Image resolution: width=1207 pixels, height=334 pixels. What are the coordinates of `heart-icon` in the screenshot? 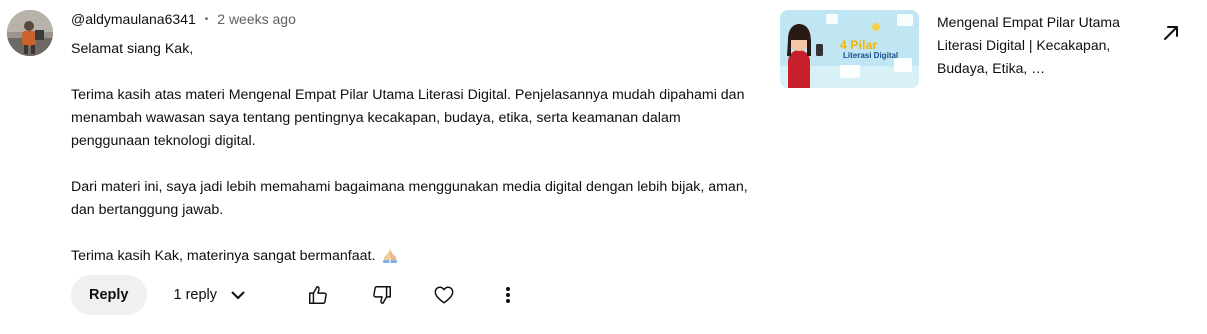 It's located at (444, 295).